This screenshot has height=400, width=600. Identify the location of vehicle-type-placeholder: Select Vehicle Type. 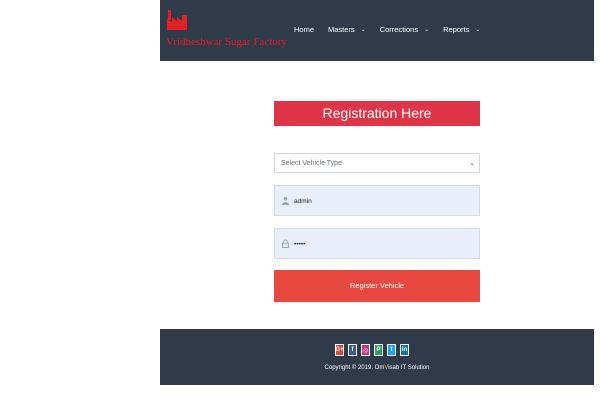
(311, 163).